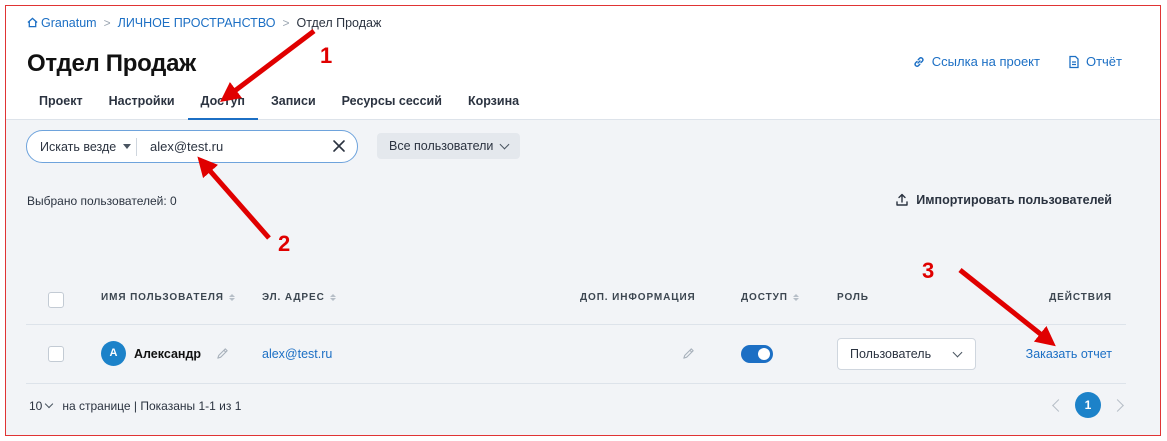  I want to click on column-name-label: ИМЯ ПОЛЬЗОВАТЕЛЯ, so click(162, 297).